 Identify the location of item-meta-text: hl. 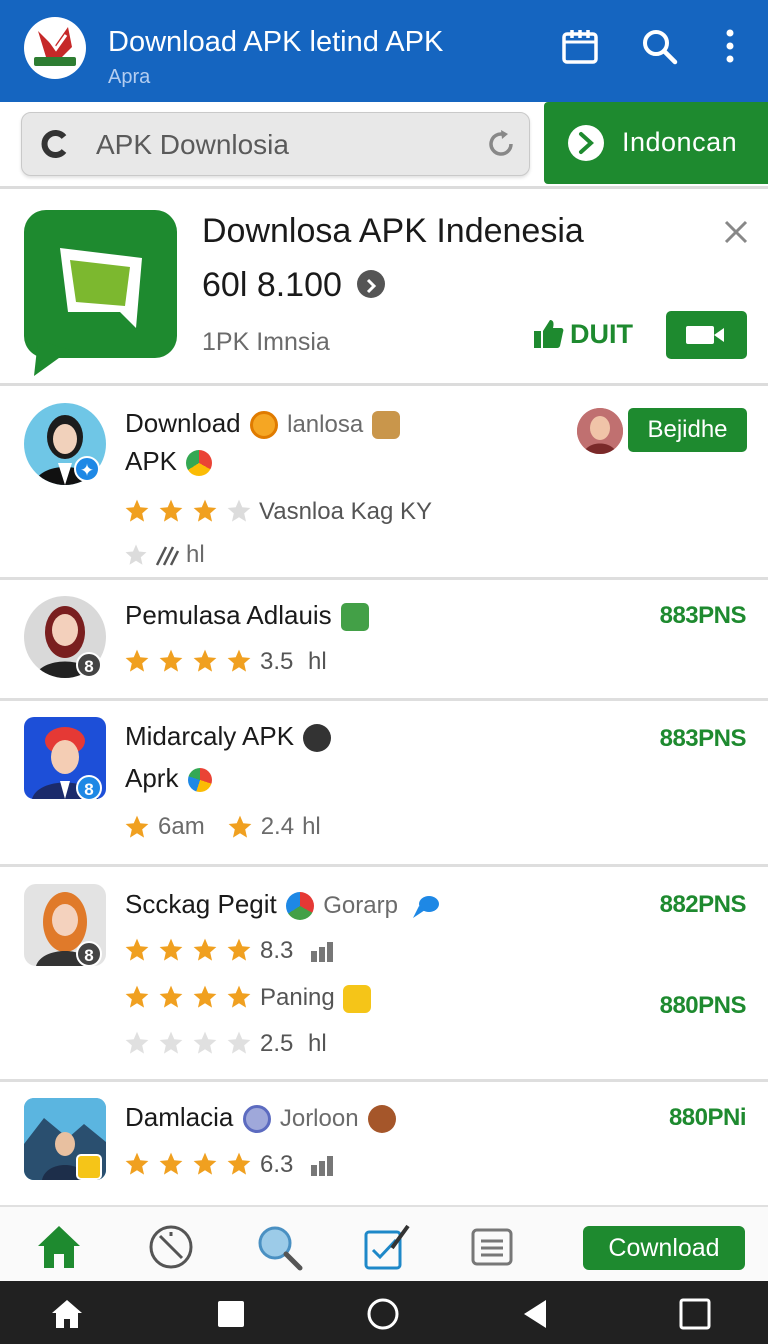
(195, 554).